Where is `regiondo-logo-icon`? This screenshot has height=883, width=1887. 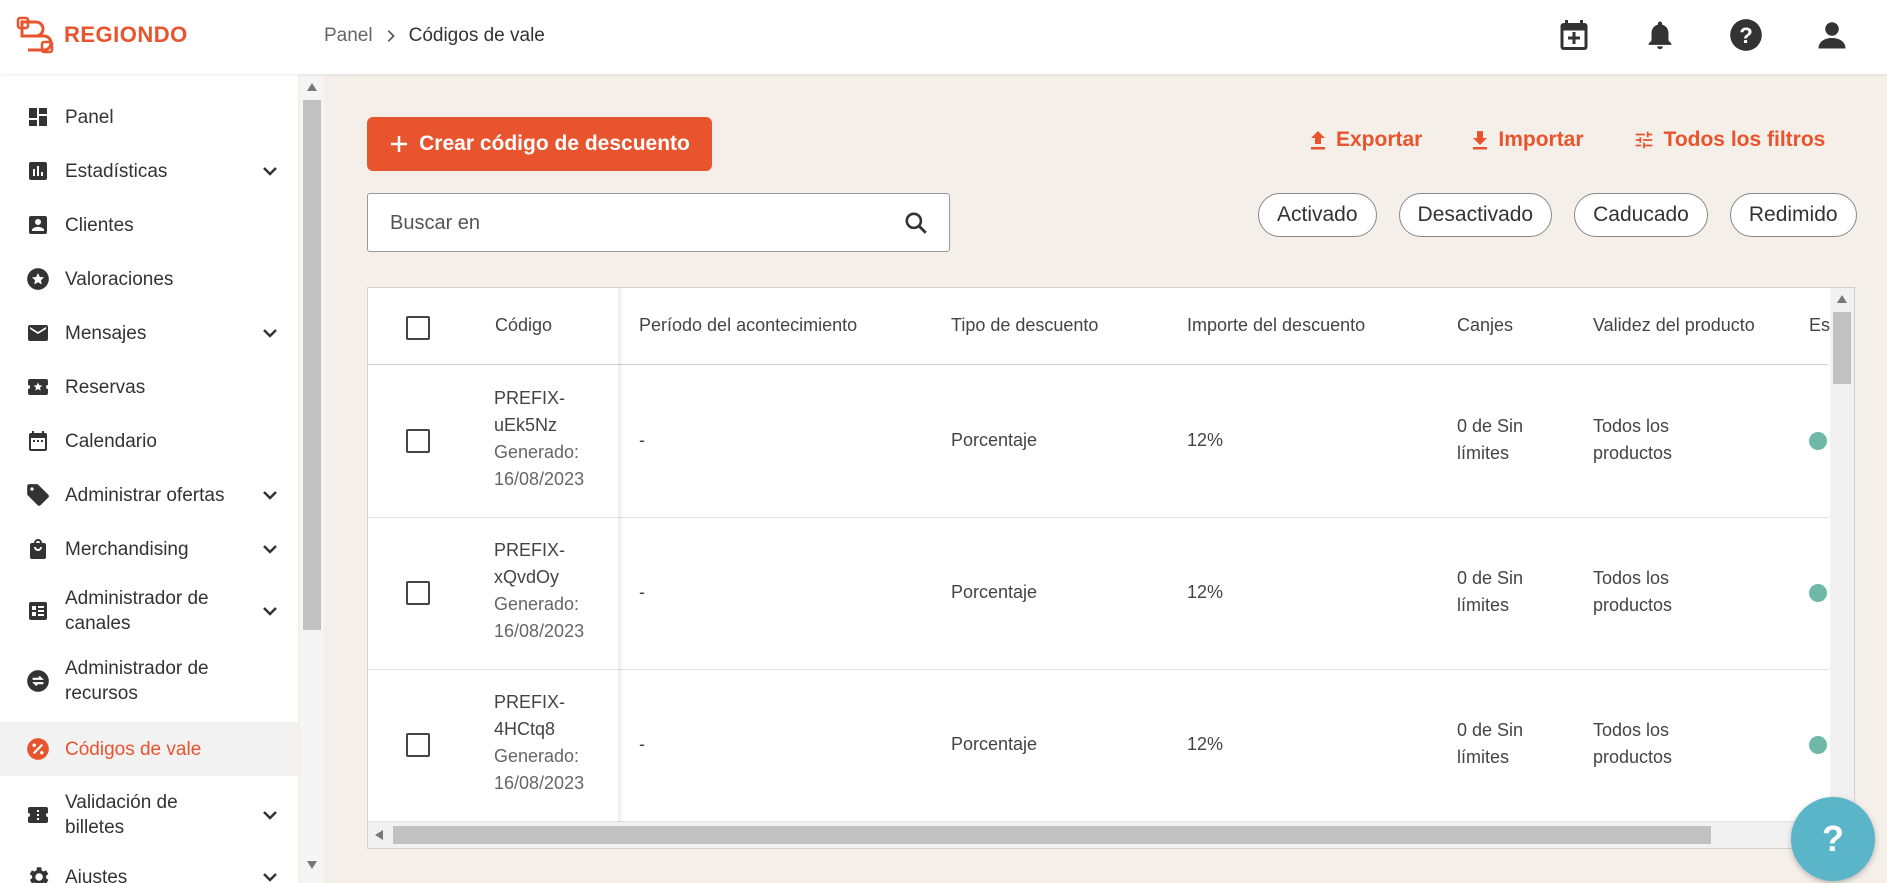 regiondo-logo-icon is located at coordinates (35, 35).